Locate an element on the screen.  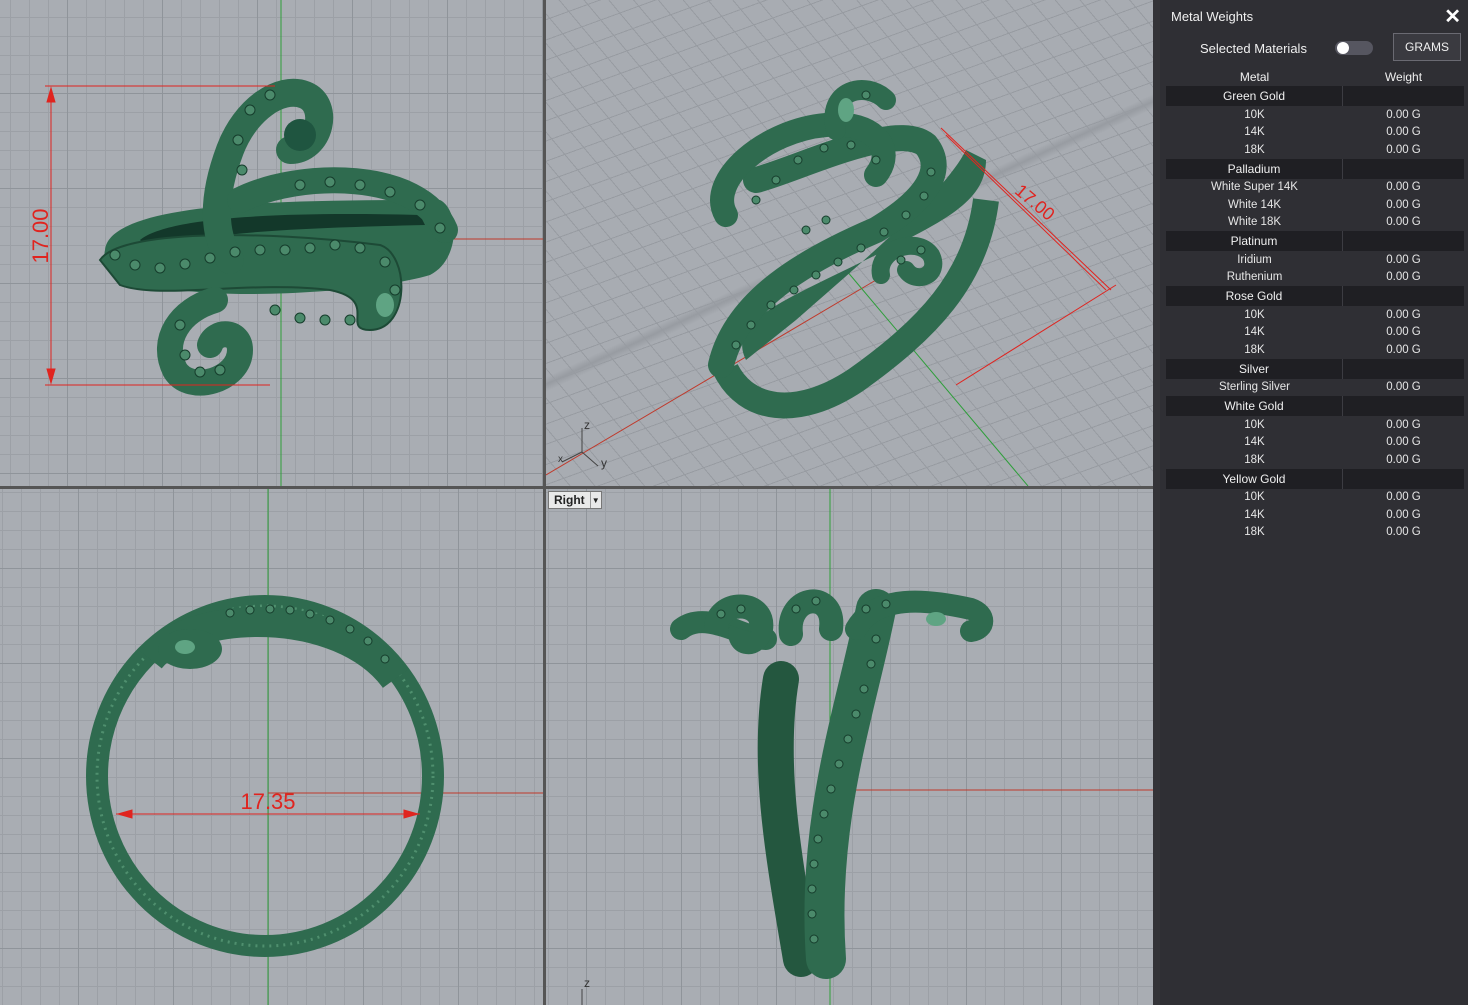
table-row: White Super 14K 0.00 G is located at coordinates (1315, 188).